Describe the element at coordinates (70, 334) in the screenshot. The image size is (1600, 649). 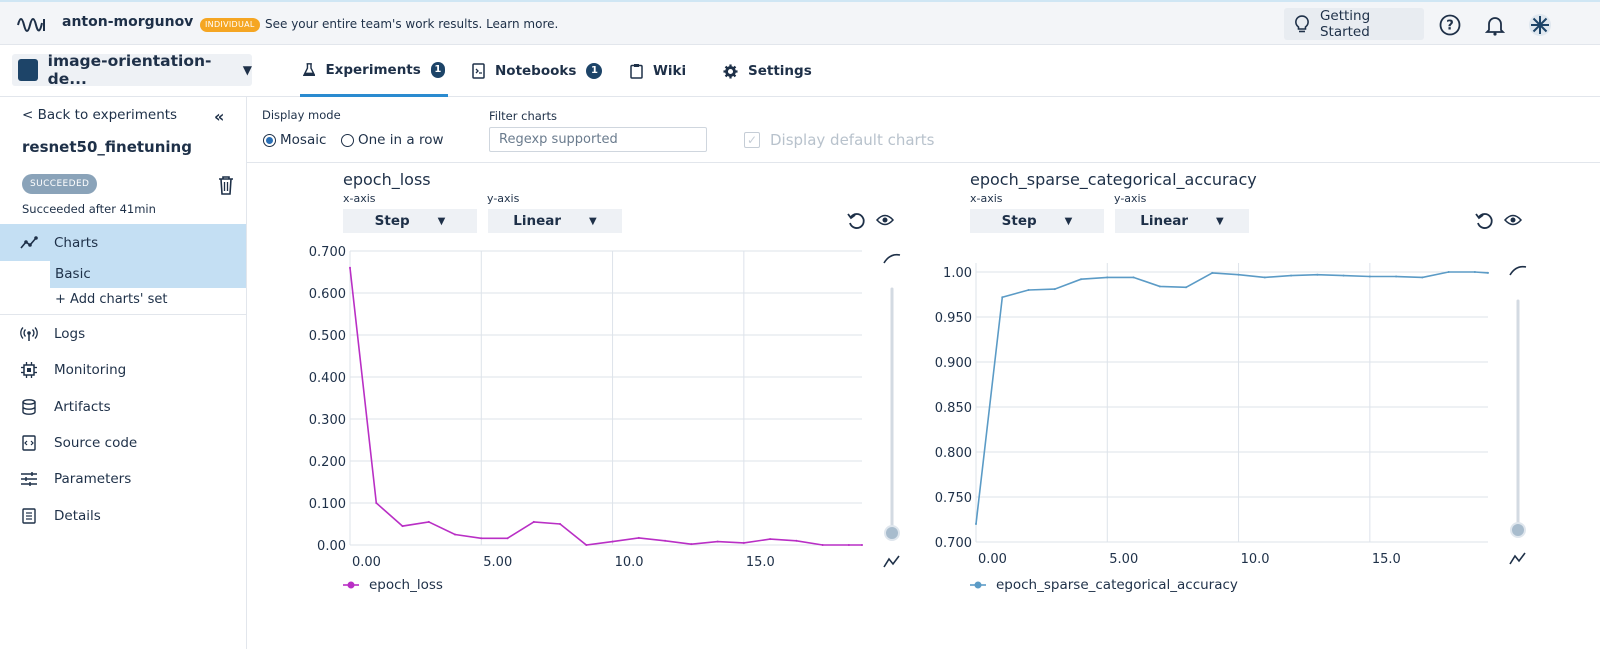
I see `sidebar-item-logs-label: Logs` at that location.